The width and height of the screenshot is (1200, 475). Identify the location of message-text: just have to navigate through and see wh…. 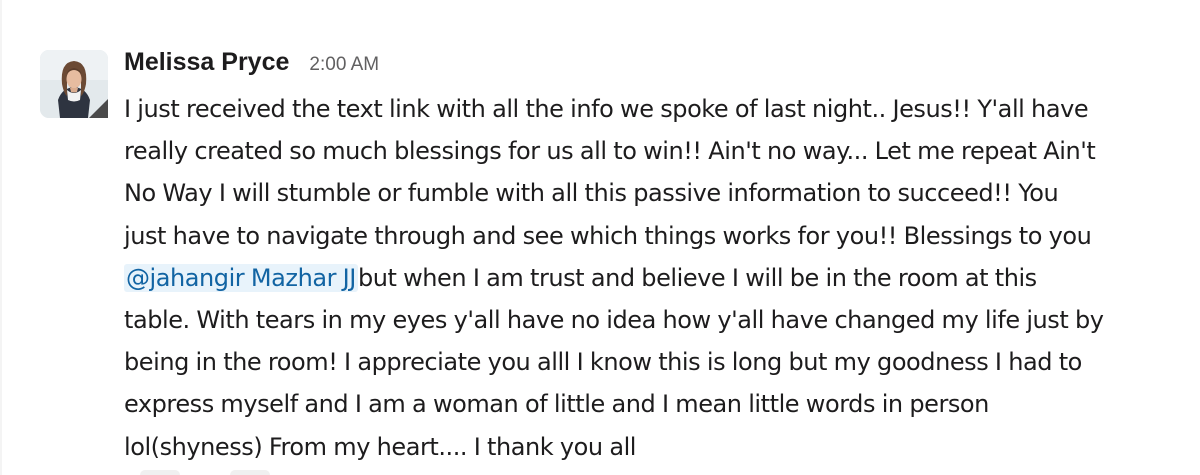
(608, 235).